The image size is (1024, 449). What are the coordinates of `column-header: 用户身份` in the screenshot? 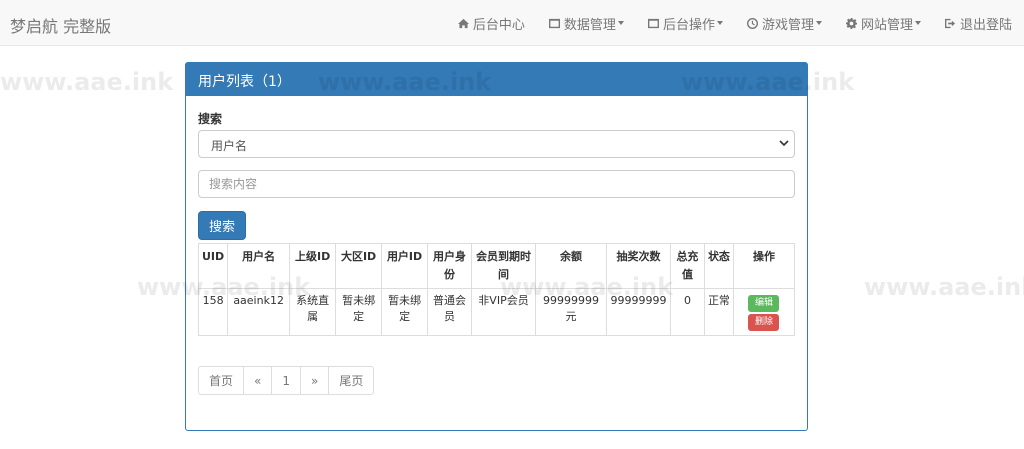 It's located at (450, 266).